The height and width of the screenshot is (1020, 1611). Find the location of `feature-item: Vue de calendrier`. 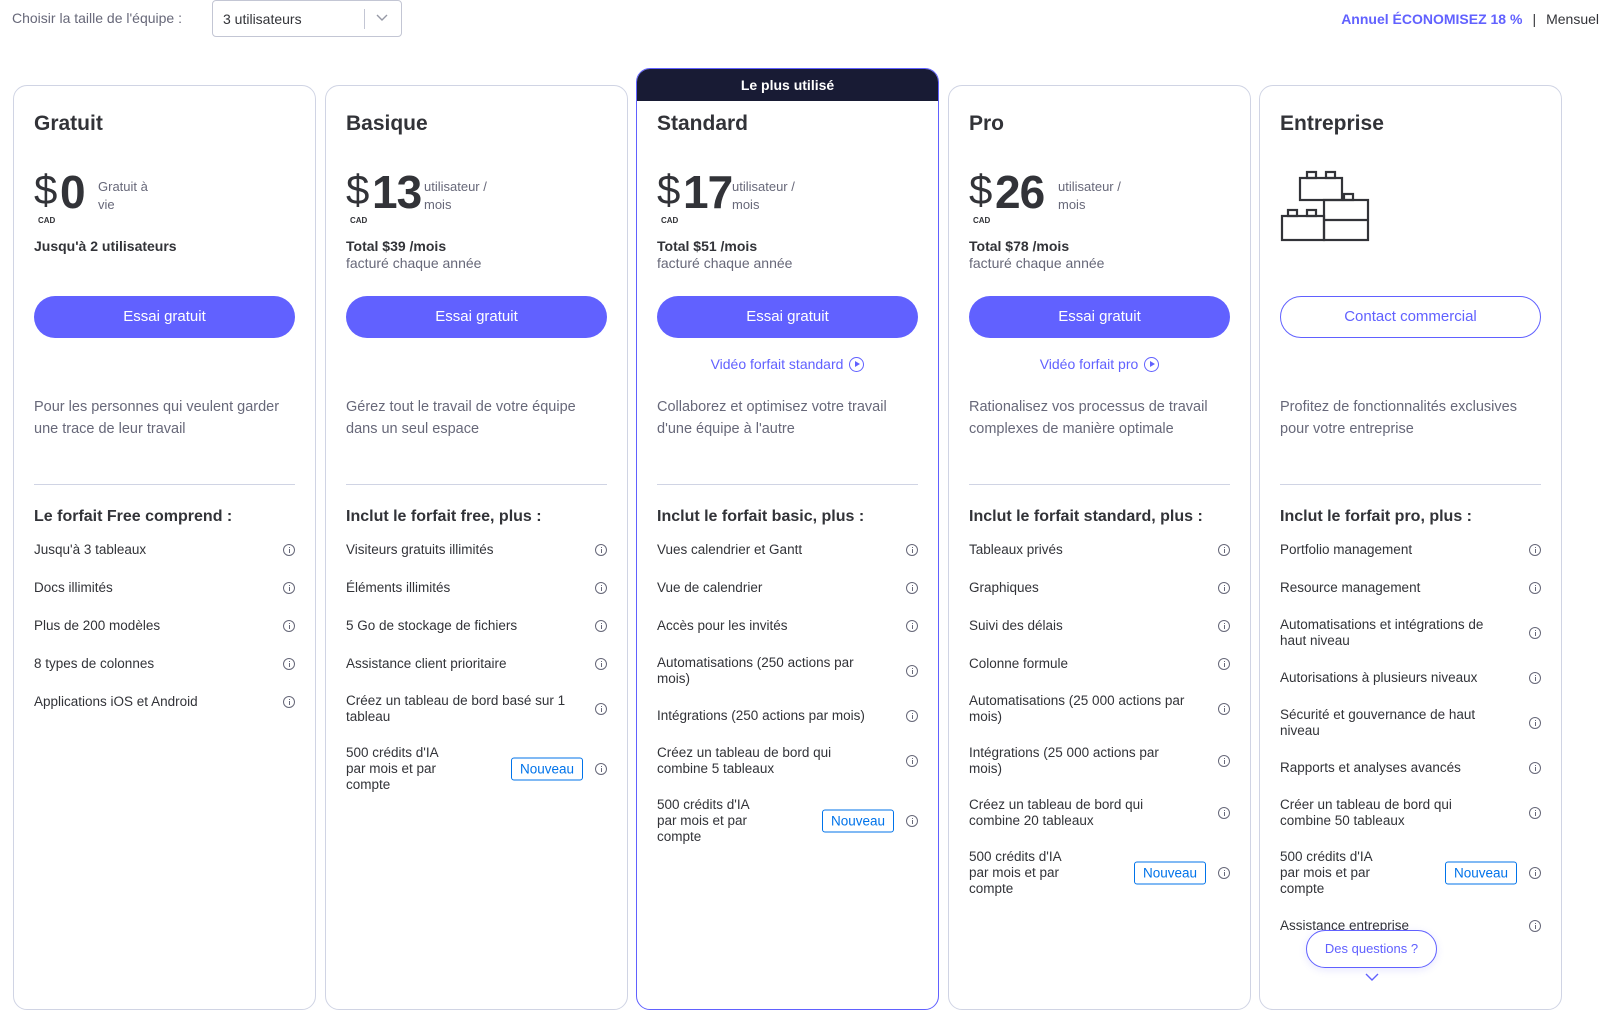

feature-item: Vue de calendrier is located at coordinates (787, 588).